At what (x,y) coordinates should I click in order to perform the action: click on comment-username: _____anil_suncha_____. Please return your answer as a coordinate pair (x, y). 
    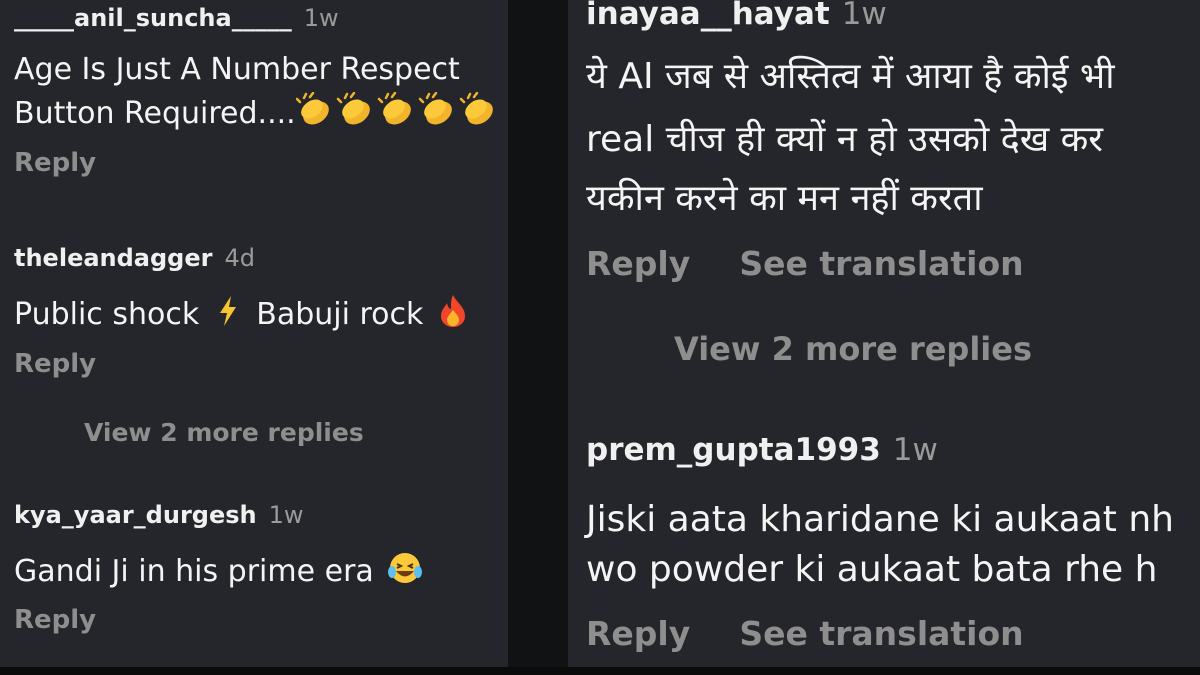
    Looking at the image, I should click on (153, 18).